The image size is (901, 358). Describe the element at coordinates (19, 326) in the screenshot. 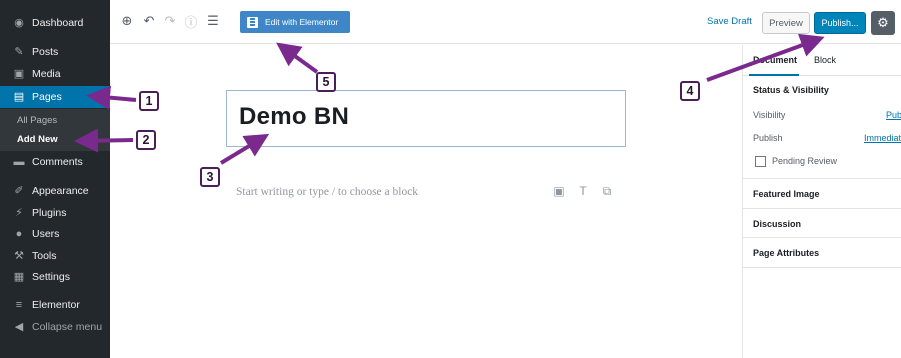

I see `collapse-arrow-icon: ◀` at that location.